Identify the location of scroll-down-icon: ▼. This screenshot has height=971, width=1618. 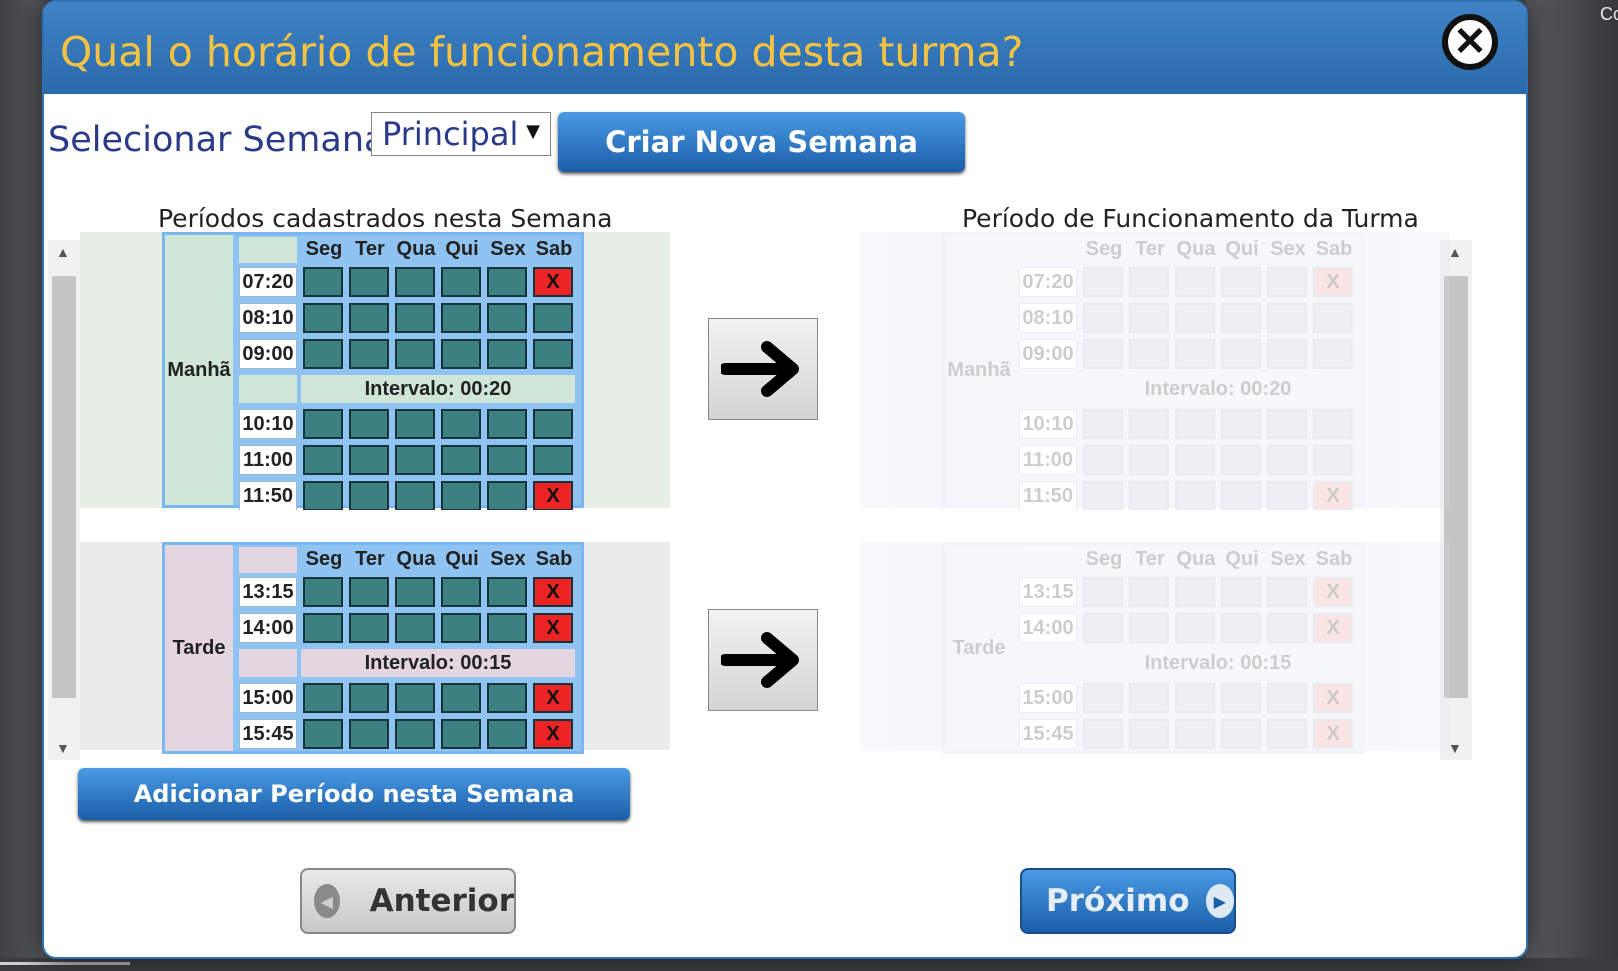
(63, 748).